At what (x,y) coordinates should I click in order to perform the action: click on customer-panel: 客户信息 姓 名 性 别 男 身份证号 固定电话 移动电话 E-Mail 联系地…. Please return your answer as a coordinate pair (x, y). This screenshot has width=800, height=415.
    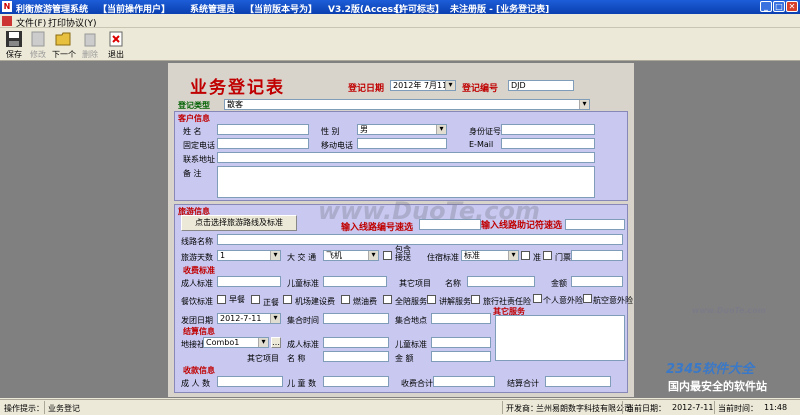
    Looking at the image, I should click on (401, 156).